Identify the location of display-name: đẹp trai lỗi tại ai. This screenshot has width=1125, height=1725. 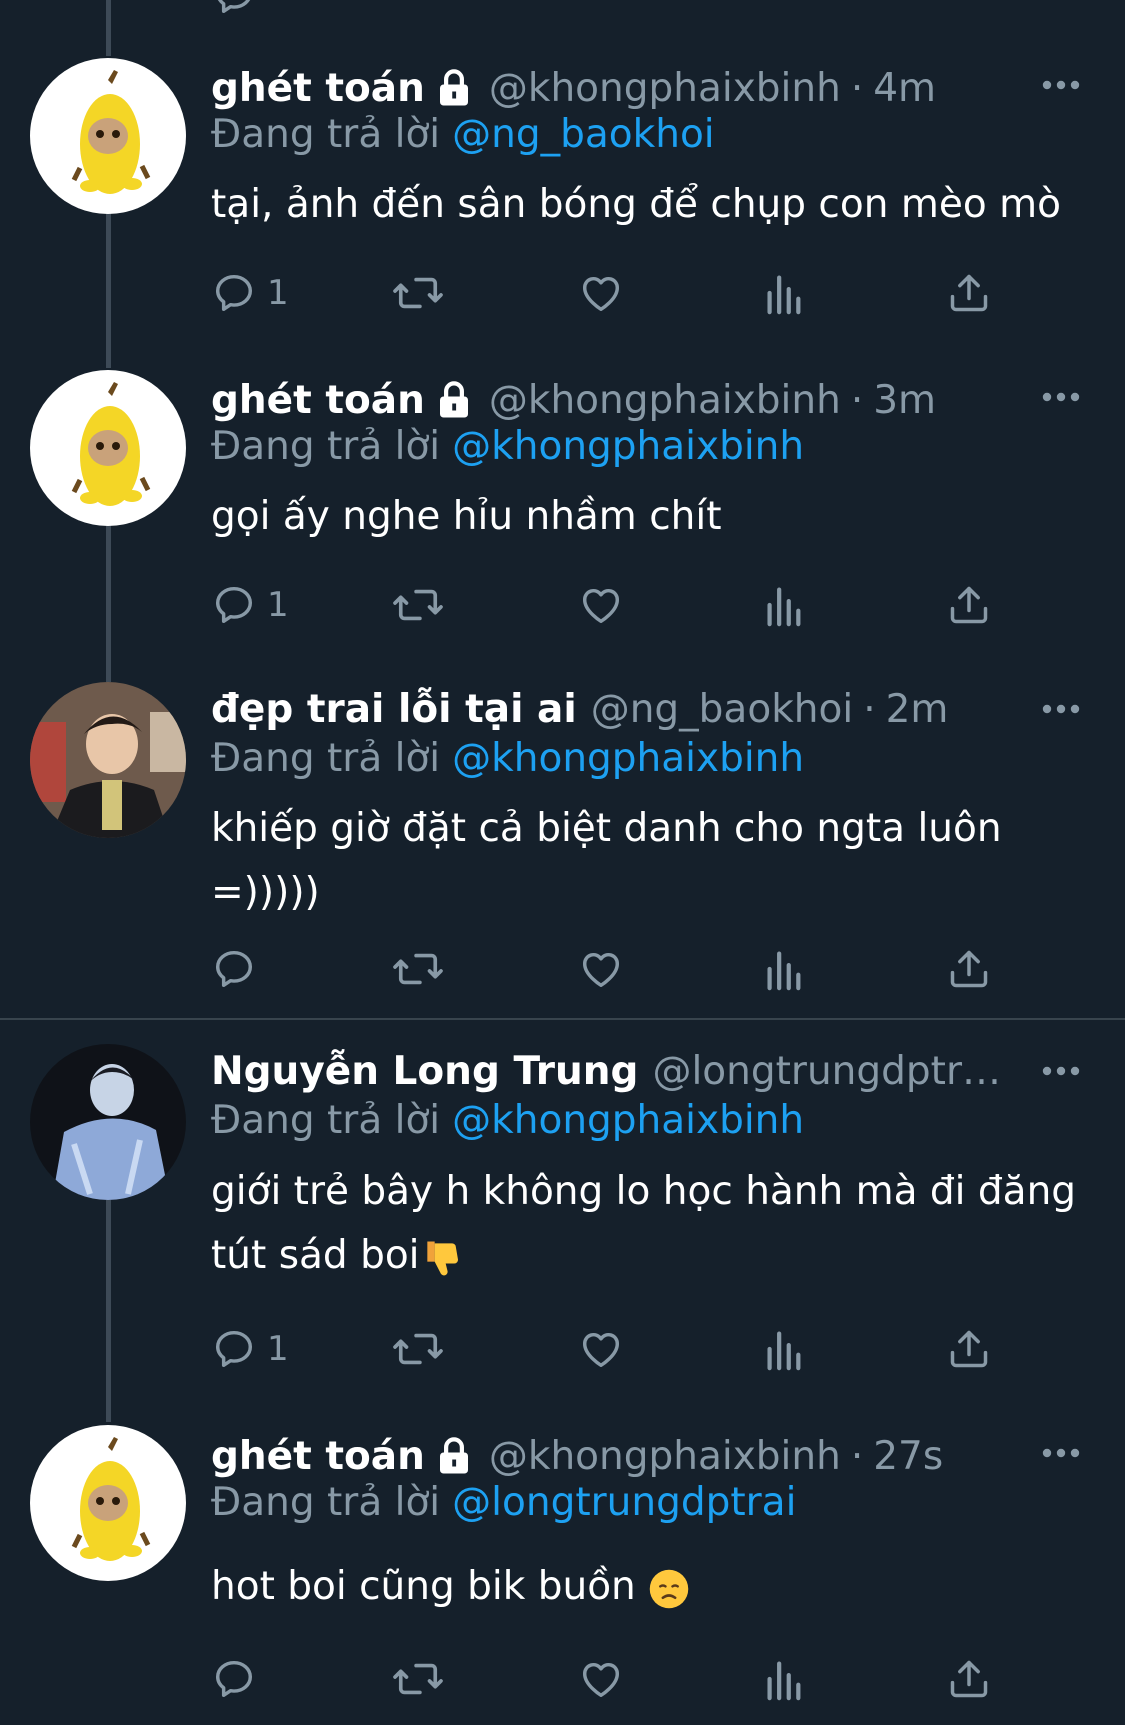
(394, 709).